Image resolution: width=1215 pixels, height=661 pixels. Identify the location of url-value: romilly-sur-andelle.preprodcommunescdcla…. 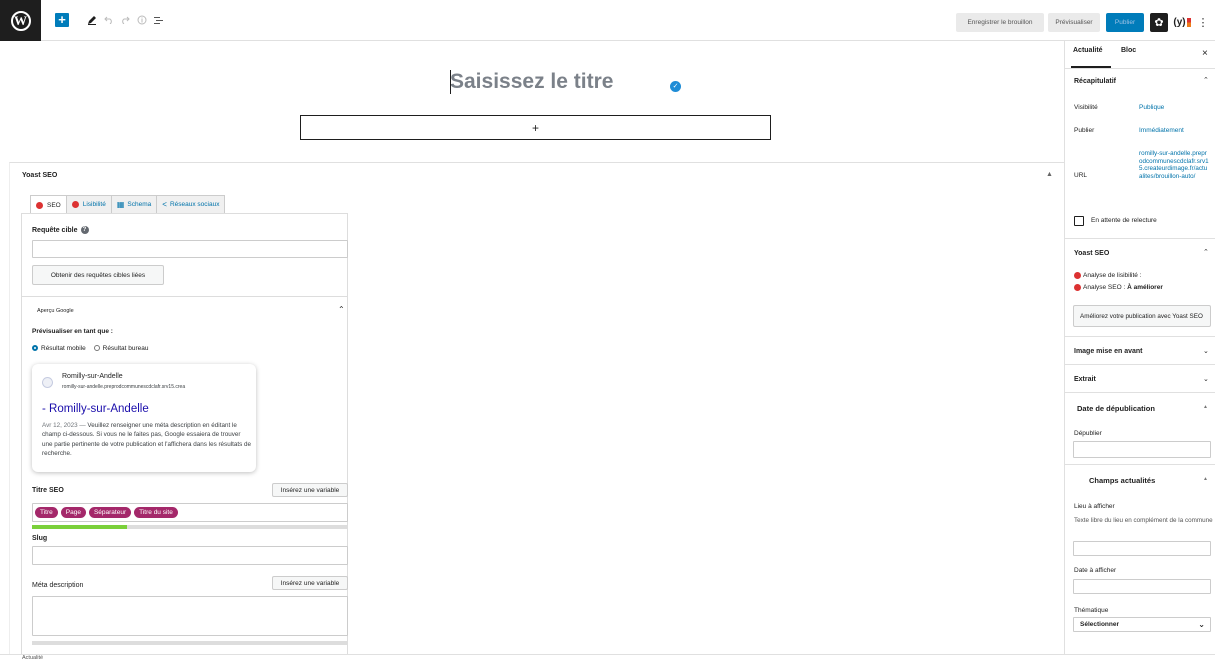
(1174, 165).